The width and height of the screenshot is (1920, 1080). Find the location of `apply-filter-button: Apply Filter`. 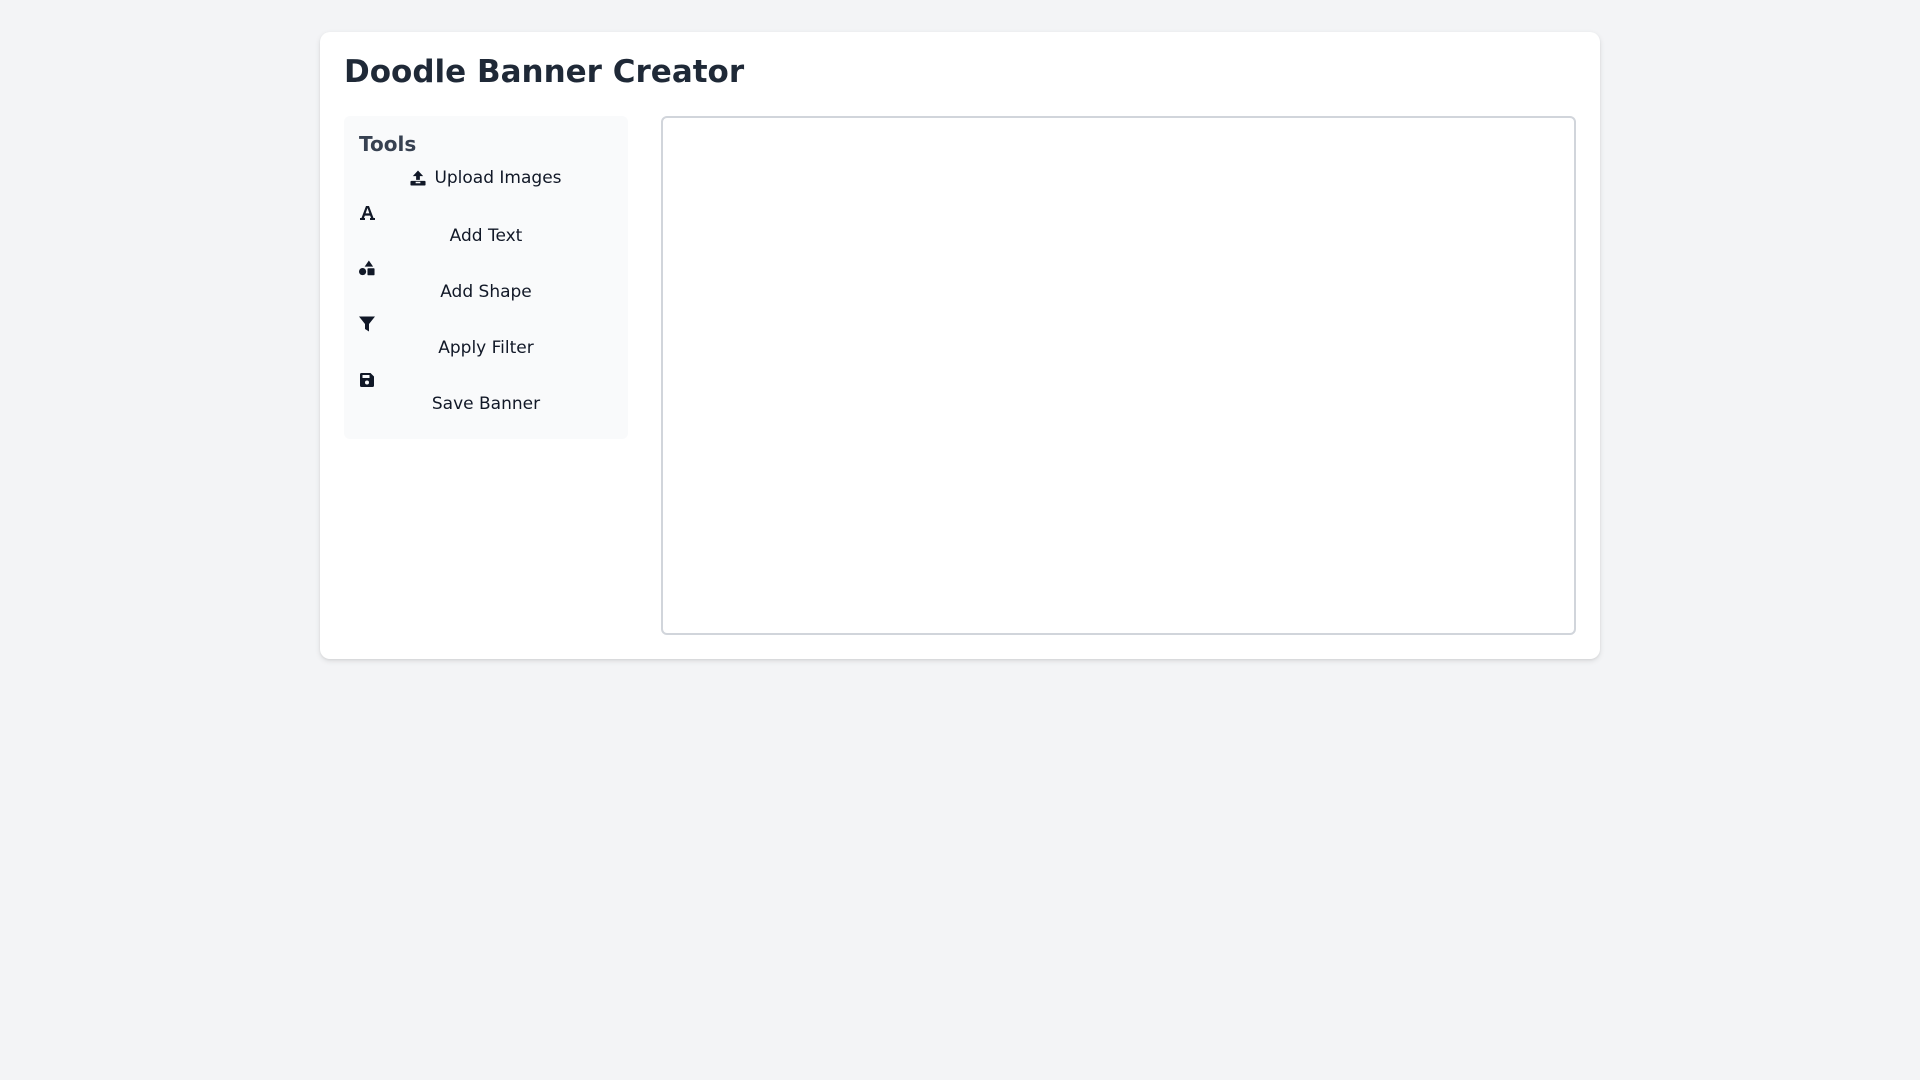

apply-filter-button: Apply Filter is located at coordinates (486, 342).